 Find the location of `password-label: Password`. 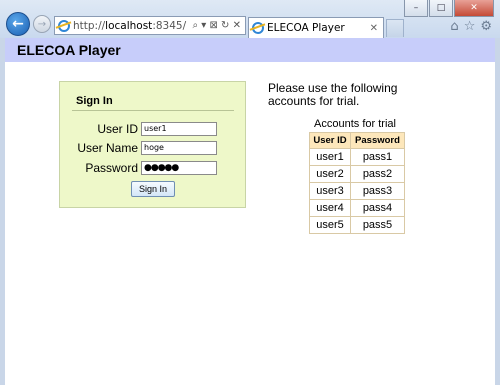

password-label: Password is located at coordinates (111, 168).